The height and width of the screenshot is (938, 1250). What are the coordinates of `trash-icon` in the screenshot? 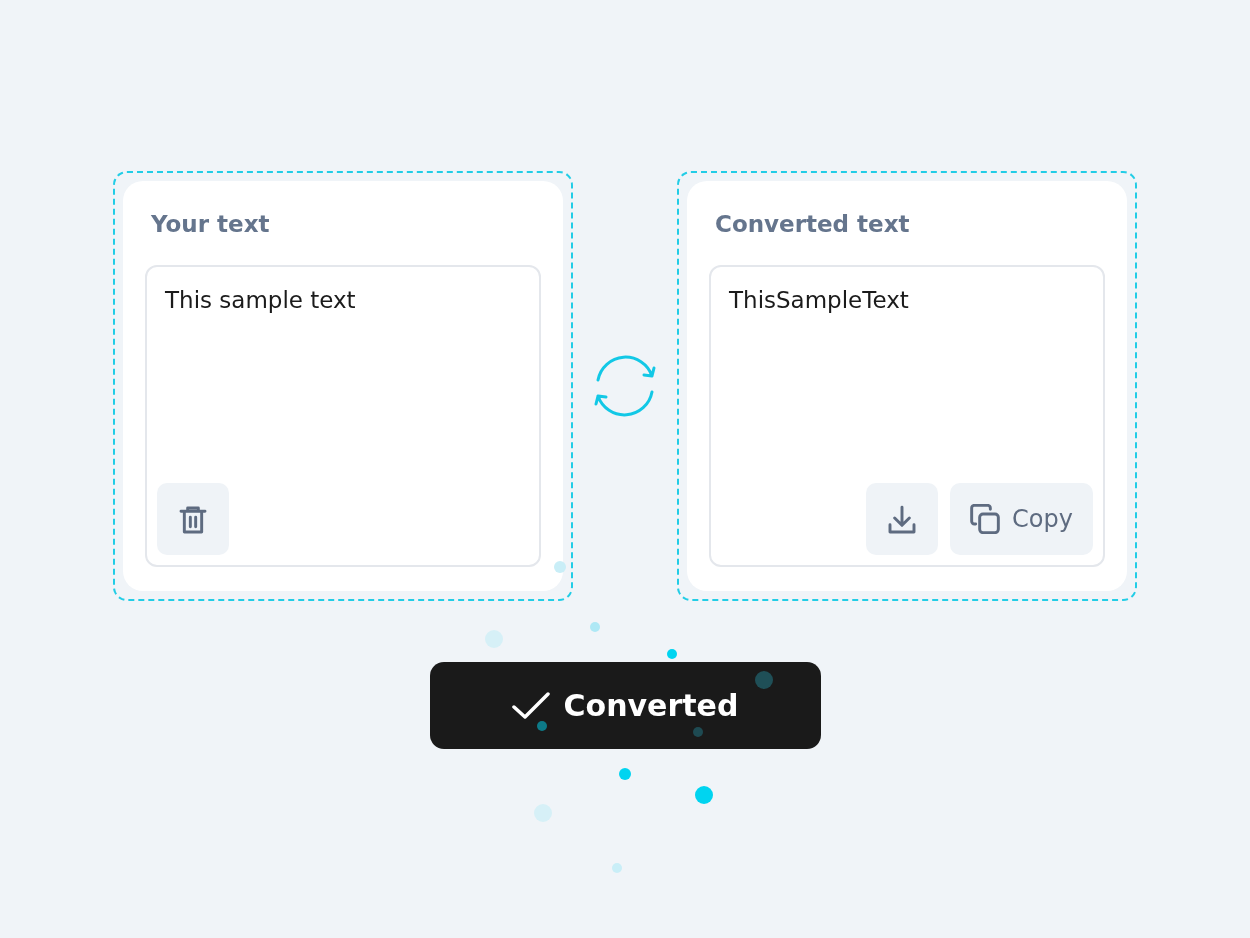 It's located at (193, 519).